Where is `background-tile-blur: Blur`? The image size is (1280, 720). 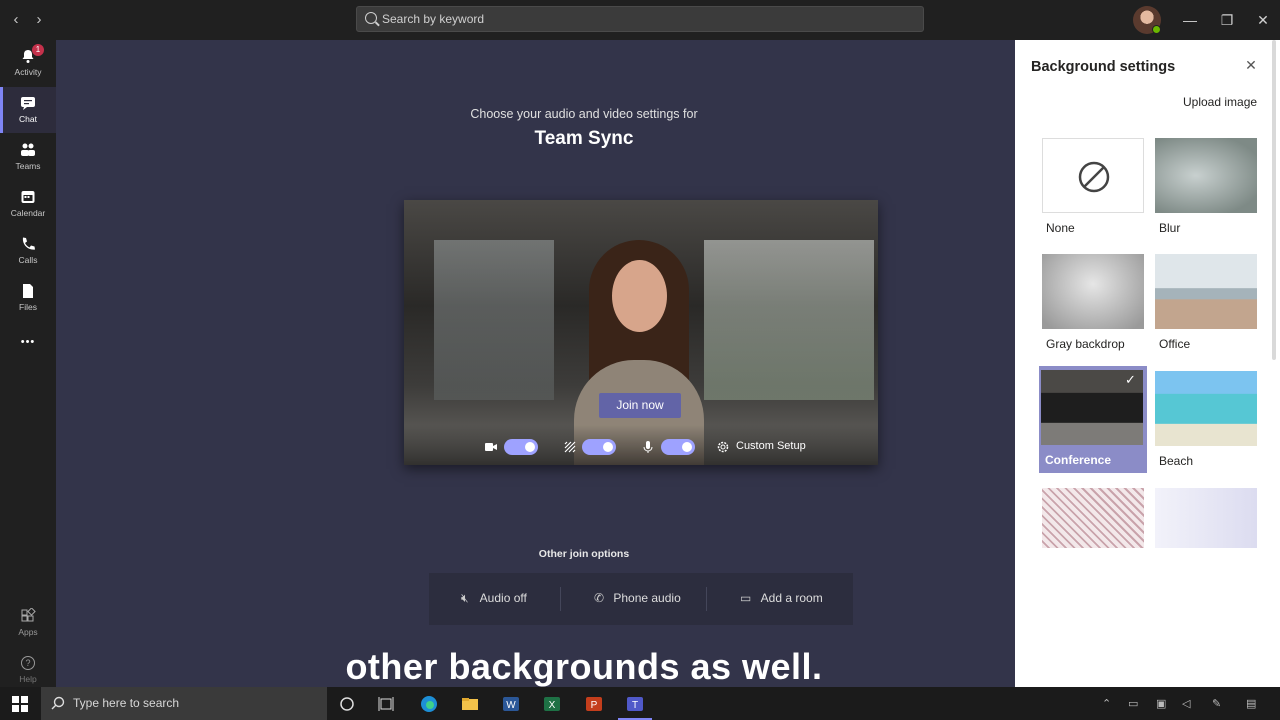 background-tile-blur: Blur is located at coordinates (1207, 186).